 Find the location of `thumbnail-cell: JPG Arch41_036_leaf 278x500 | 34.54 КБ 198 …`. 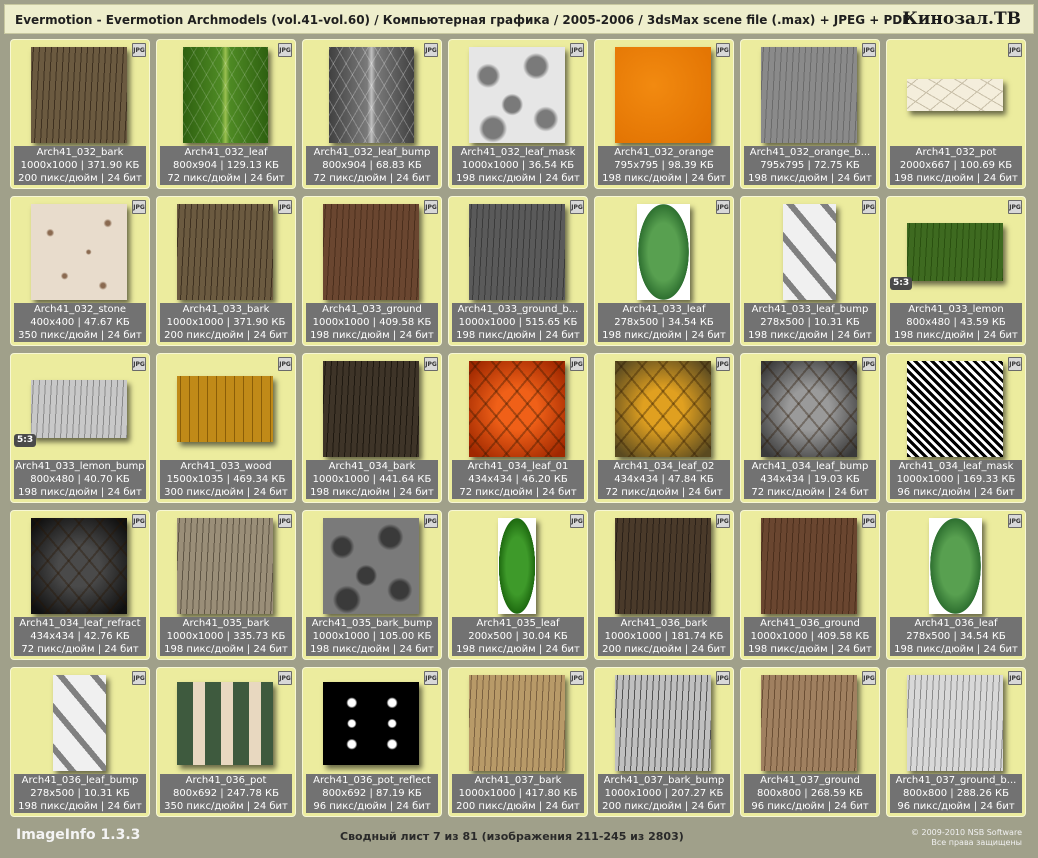

thumbnail-cell: JPG Arch41_036_leaf 278x500 | 34.54 КБ 198 … is located at coordinates (956, 585).